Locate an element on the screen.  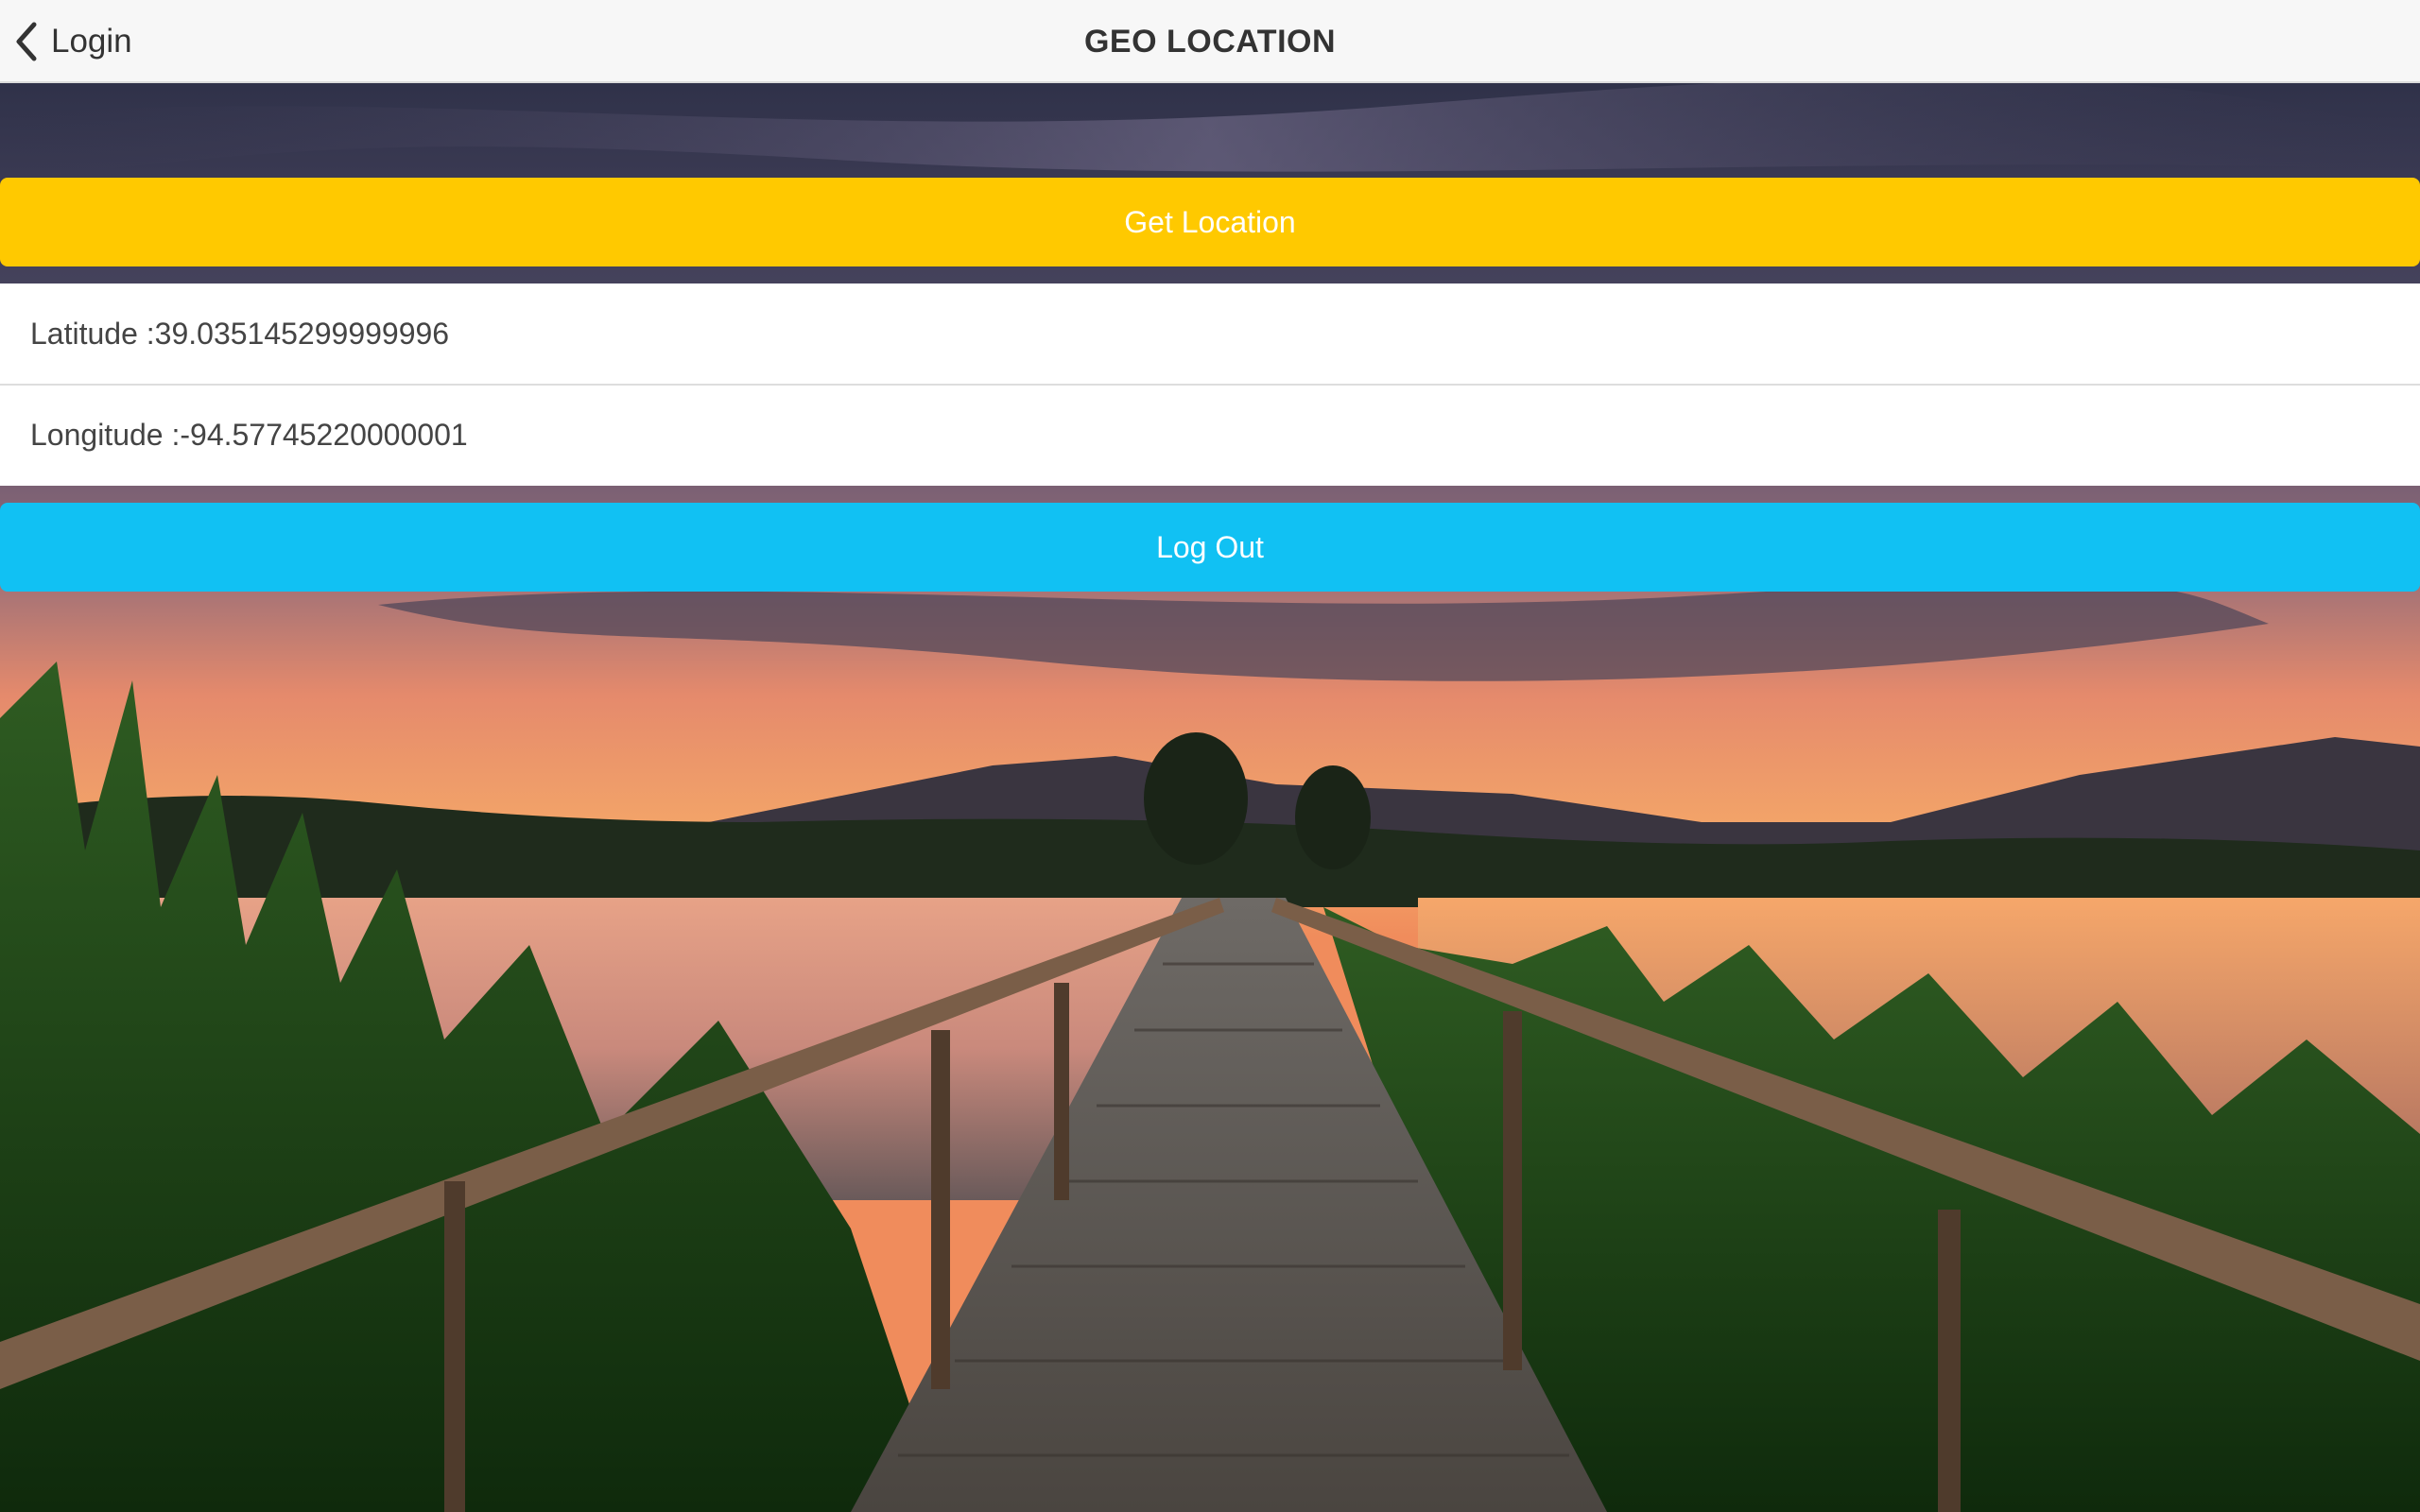
logout-button: Log Out is located at coordinates (1210, 547).